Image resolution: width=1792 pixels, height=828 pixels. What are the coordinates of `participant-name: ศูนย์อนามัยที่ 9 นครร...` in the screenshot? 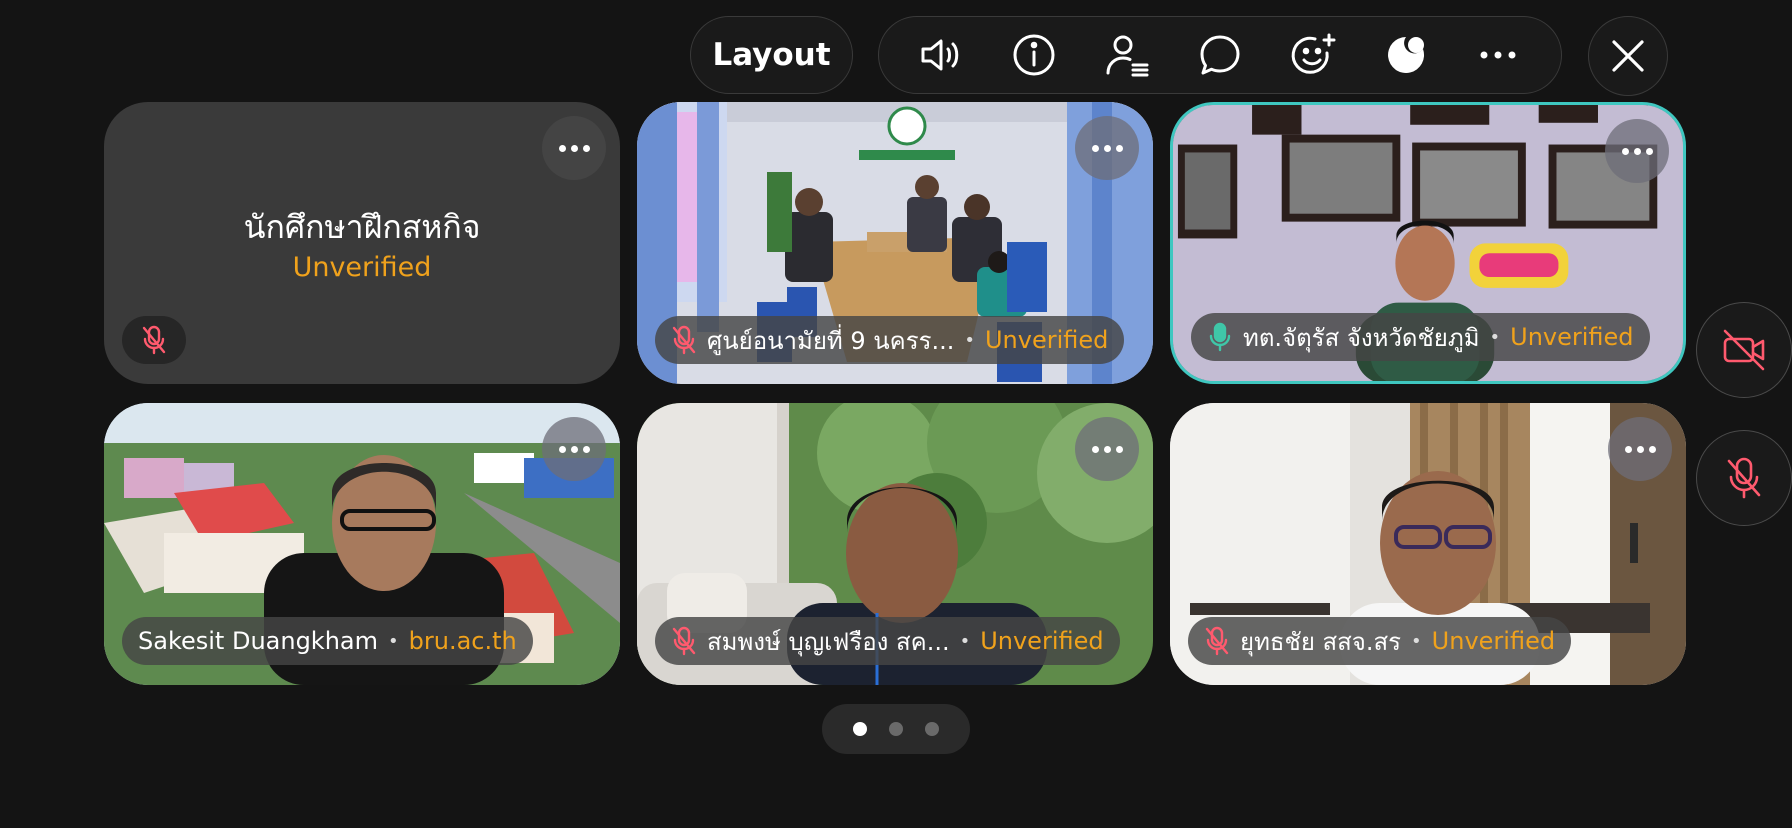 It's located at (831, 340).